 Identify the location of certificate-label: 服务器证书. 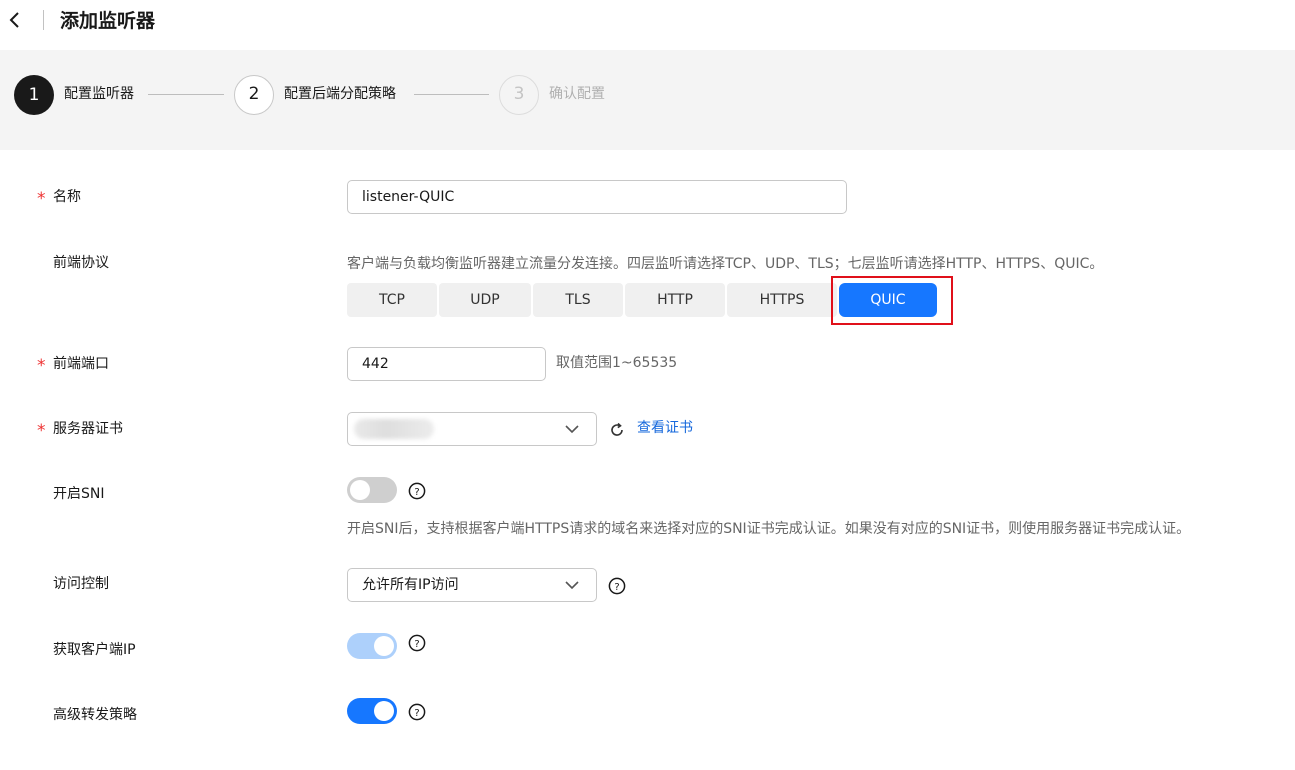
(88, 429).